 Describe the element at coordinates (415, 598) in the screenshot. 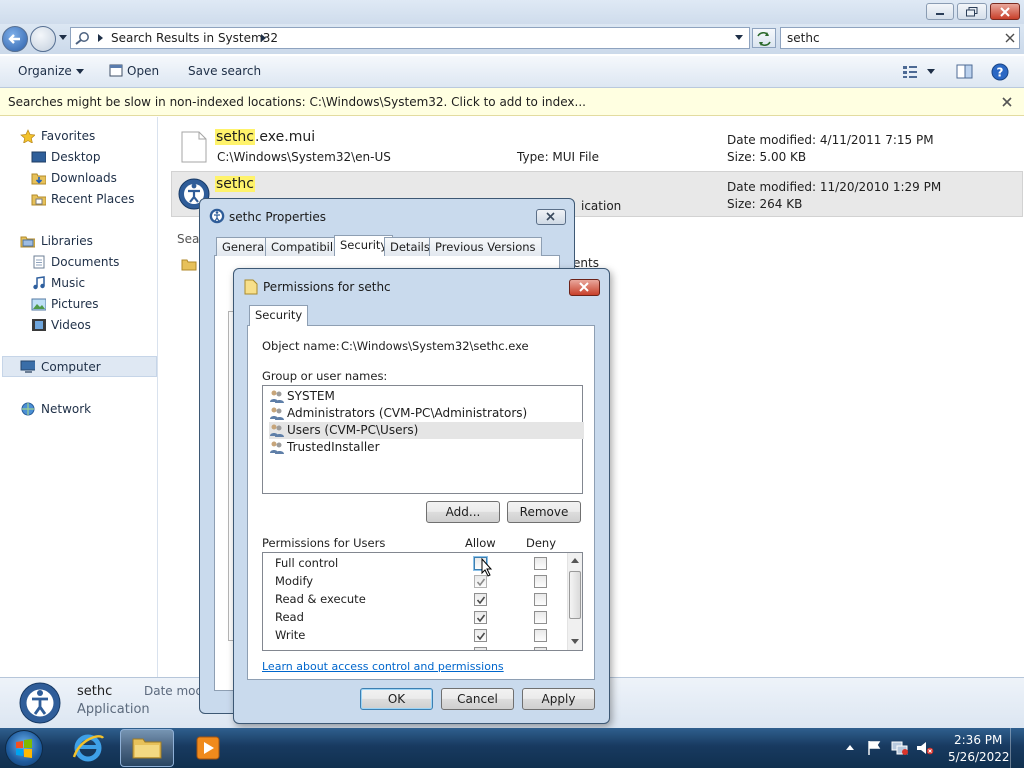

I see `permission-row: Read & execute` at that location.